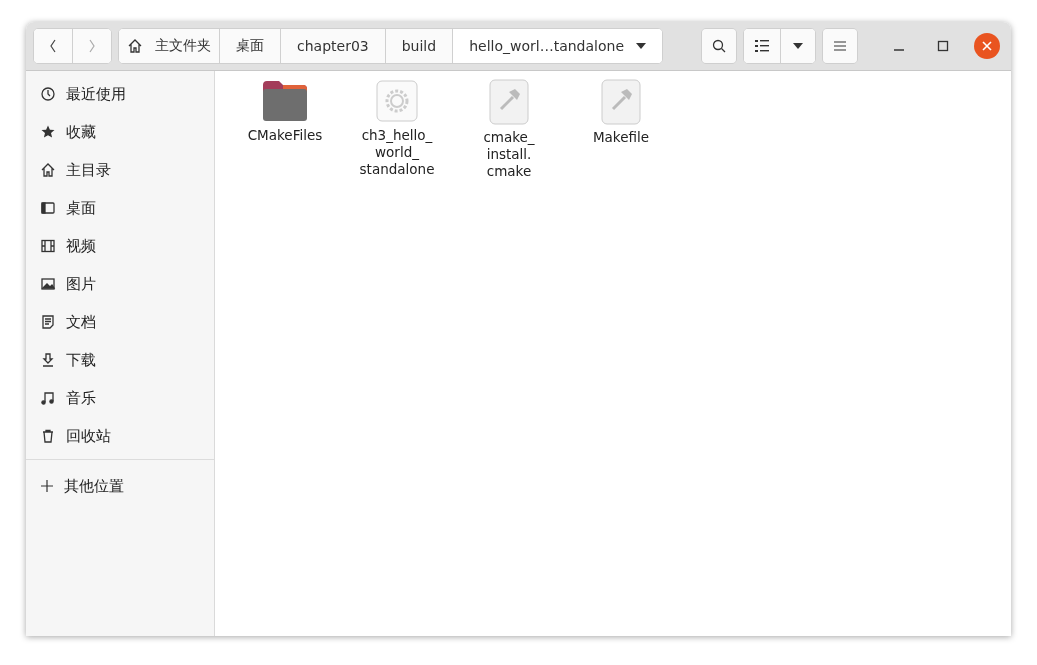 The image size is (1037, 665). What do you see at coordinates (397, 152) in the screenshot?
I see `file-name: ch3_hello_ world_ standalone` at bounding box center [397, 152].